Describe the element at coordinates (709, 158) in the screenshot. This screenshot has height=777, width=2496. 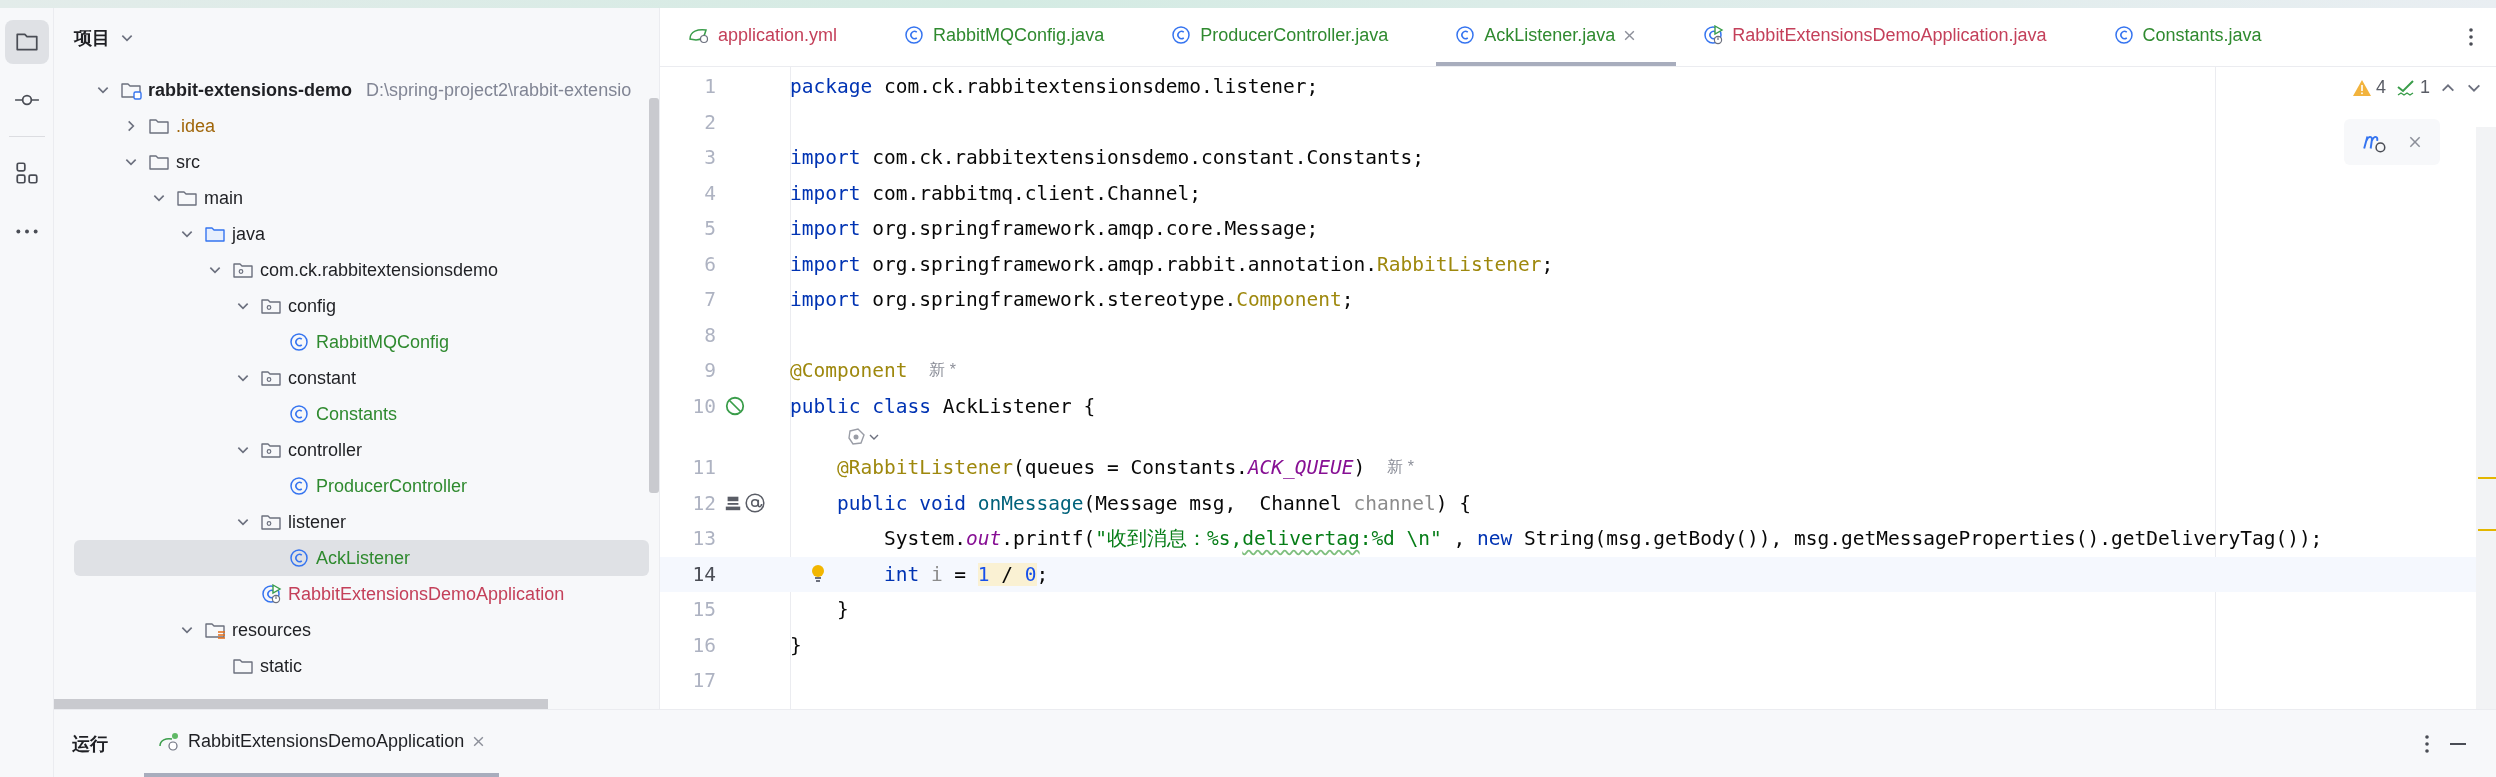
I see `line-number: 3` at that location.